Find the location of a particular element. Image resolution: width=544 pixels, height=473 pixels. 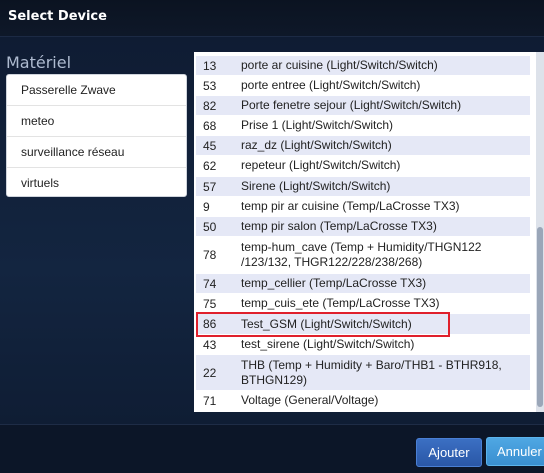

device-row: 45 raz_dz (Light/Switch/Switch) is located at coordinates (363, 145).